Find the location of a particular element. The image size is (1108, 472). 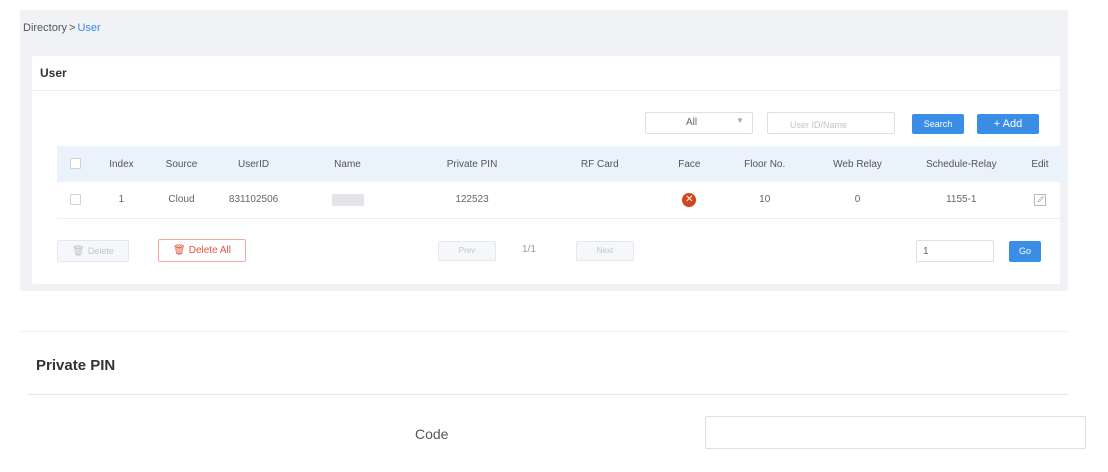

header-userid: UserID is located at coordinates (253, 164).